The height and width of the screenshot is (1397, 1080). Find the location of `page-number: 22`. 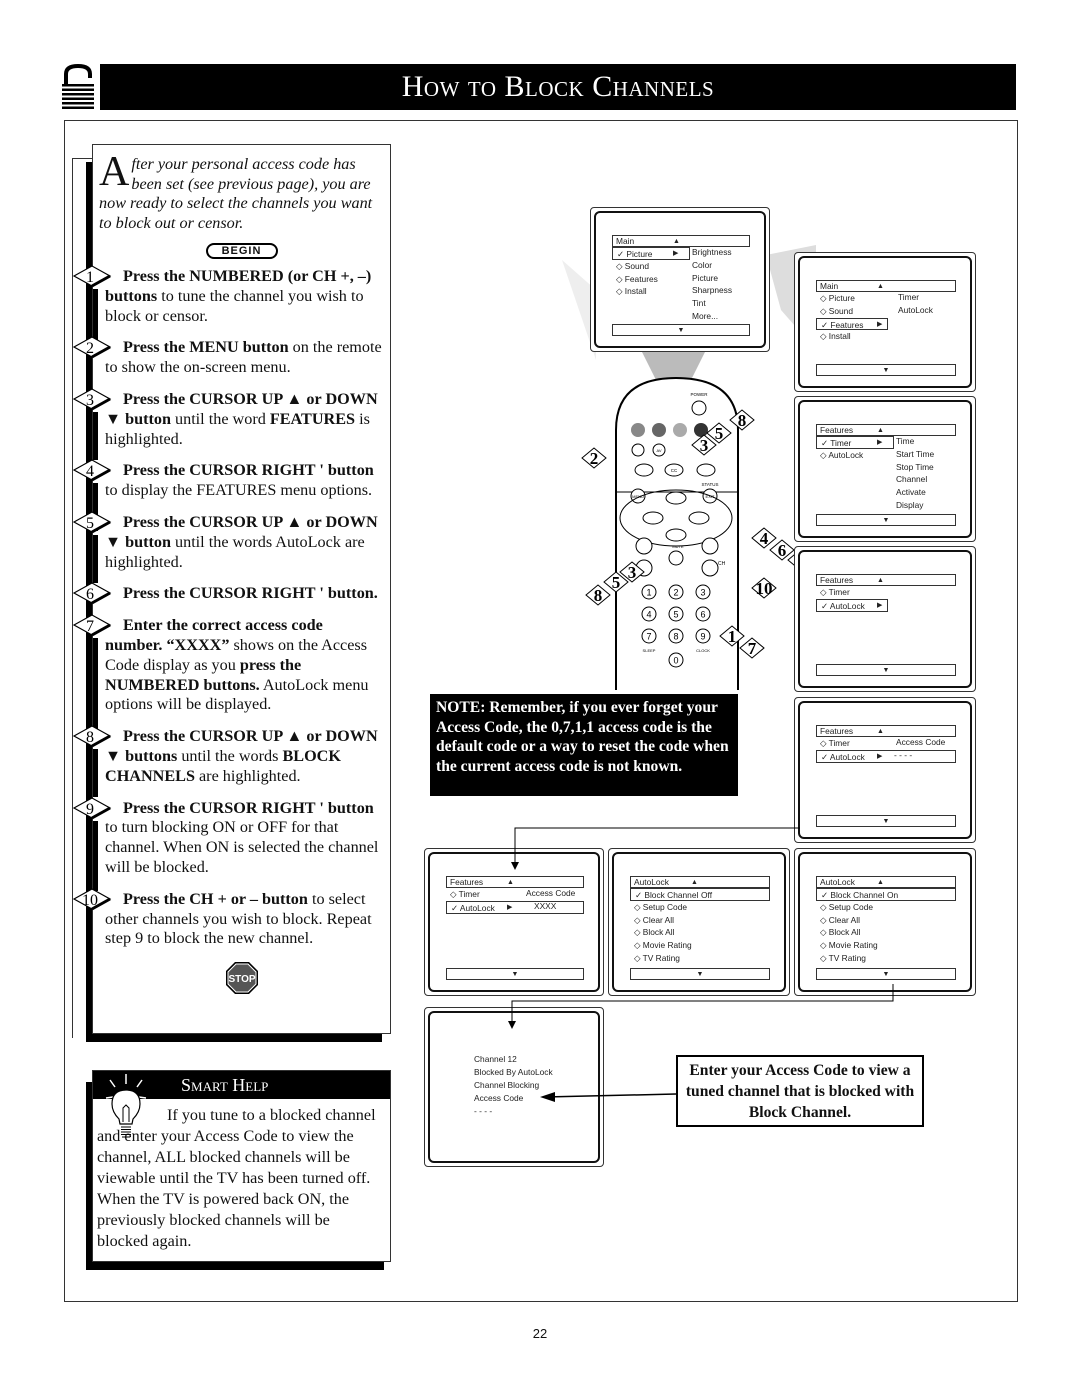

page-number: 22 is located at coordinates (540, 1333).